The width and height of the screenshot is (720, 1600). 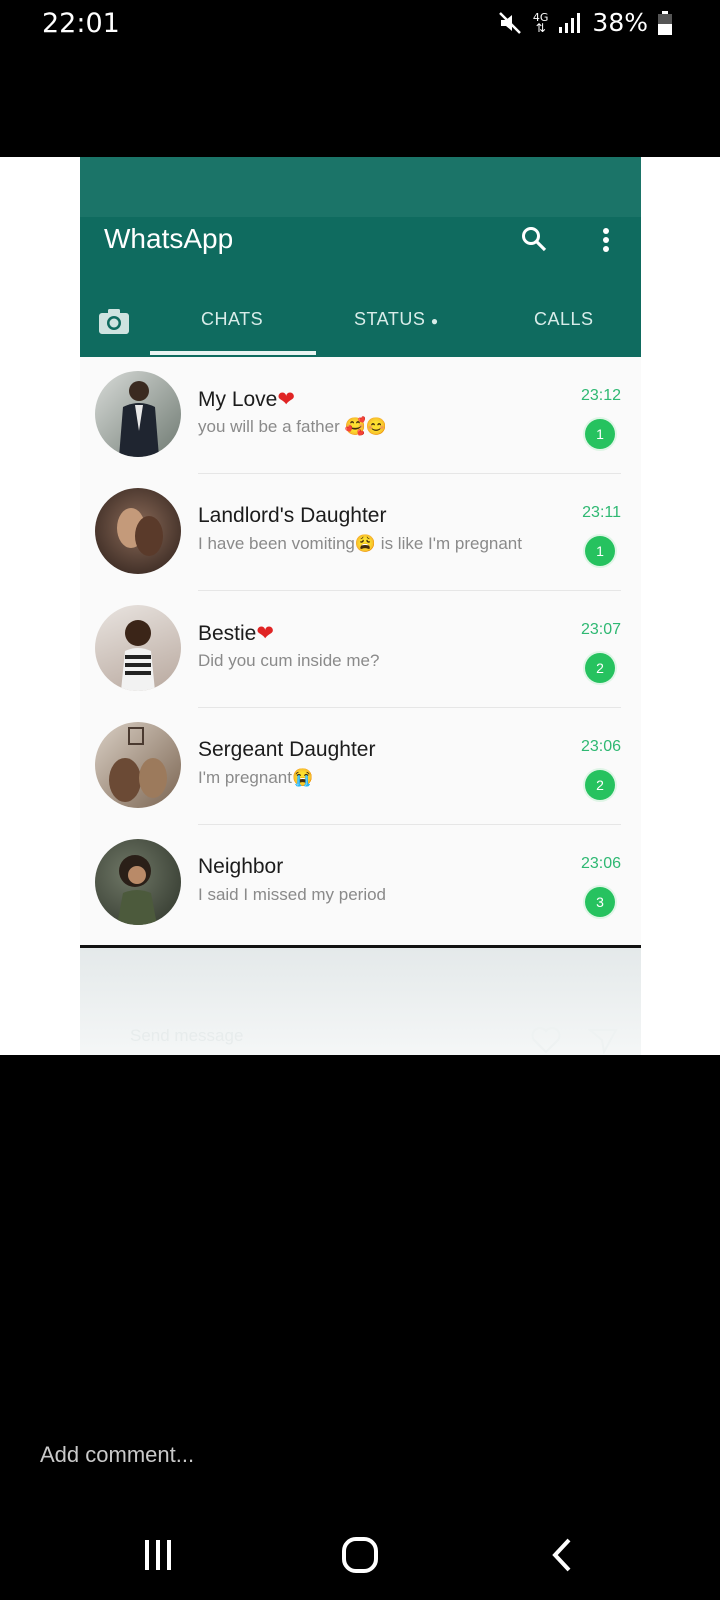 What do you see at coordinates (241, 866) in the screenshot?
I see `contact-name: Neighbor` at bounding box center [241, 866].